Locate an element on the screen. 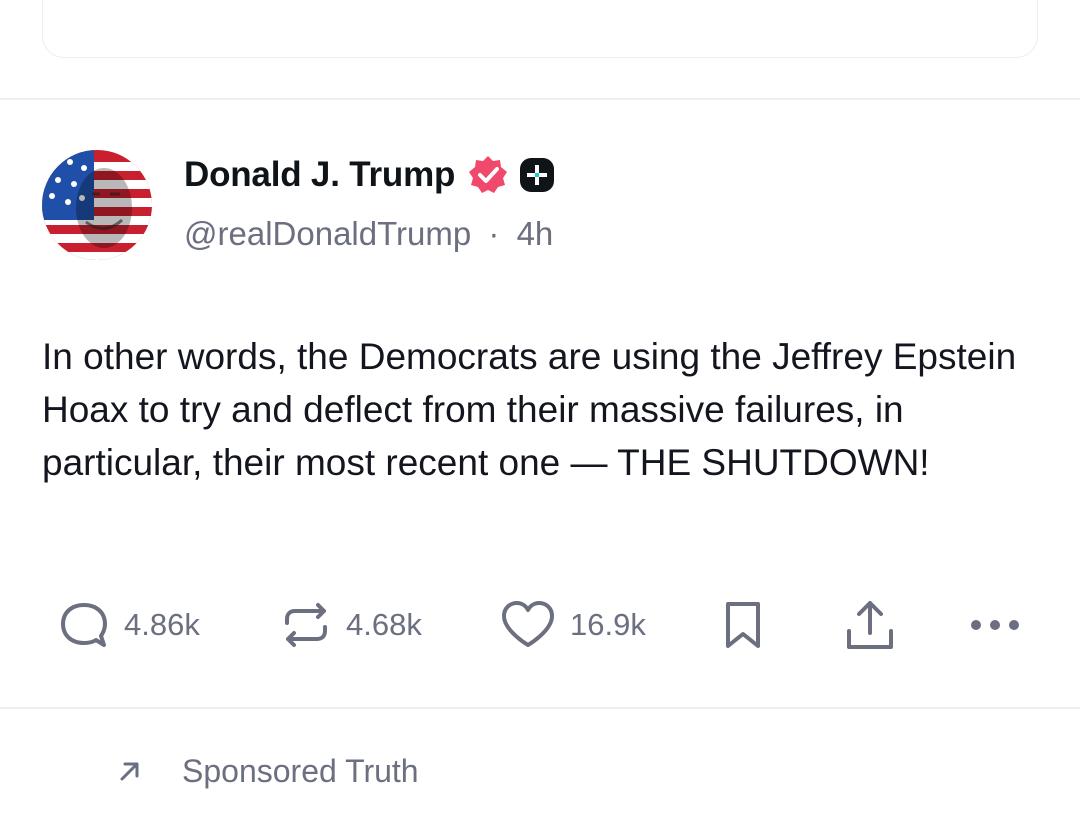 The width and height of the screenshot is (1080, 815). share-button is located at coordinates (870, 625).